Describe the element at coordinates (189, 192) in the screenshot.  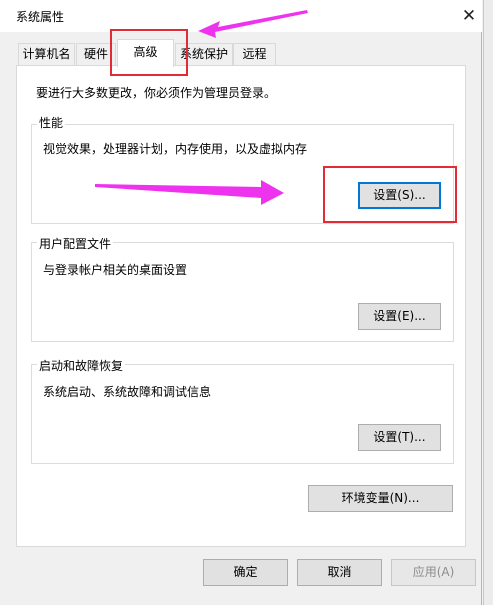
I see `arrow-to-settings-button-icon` at that location.